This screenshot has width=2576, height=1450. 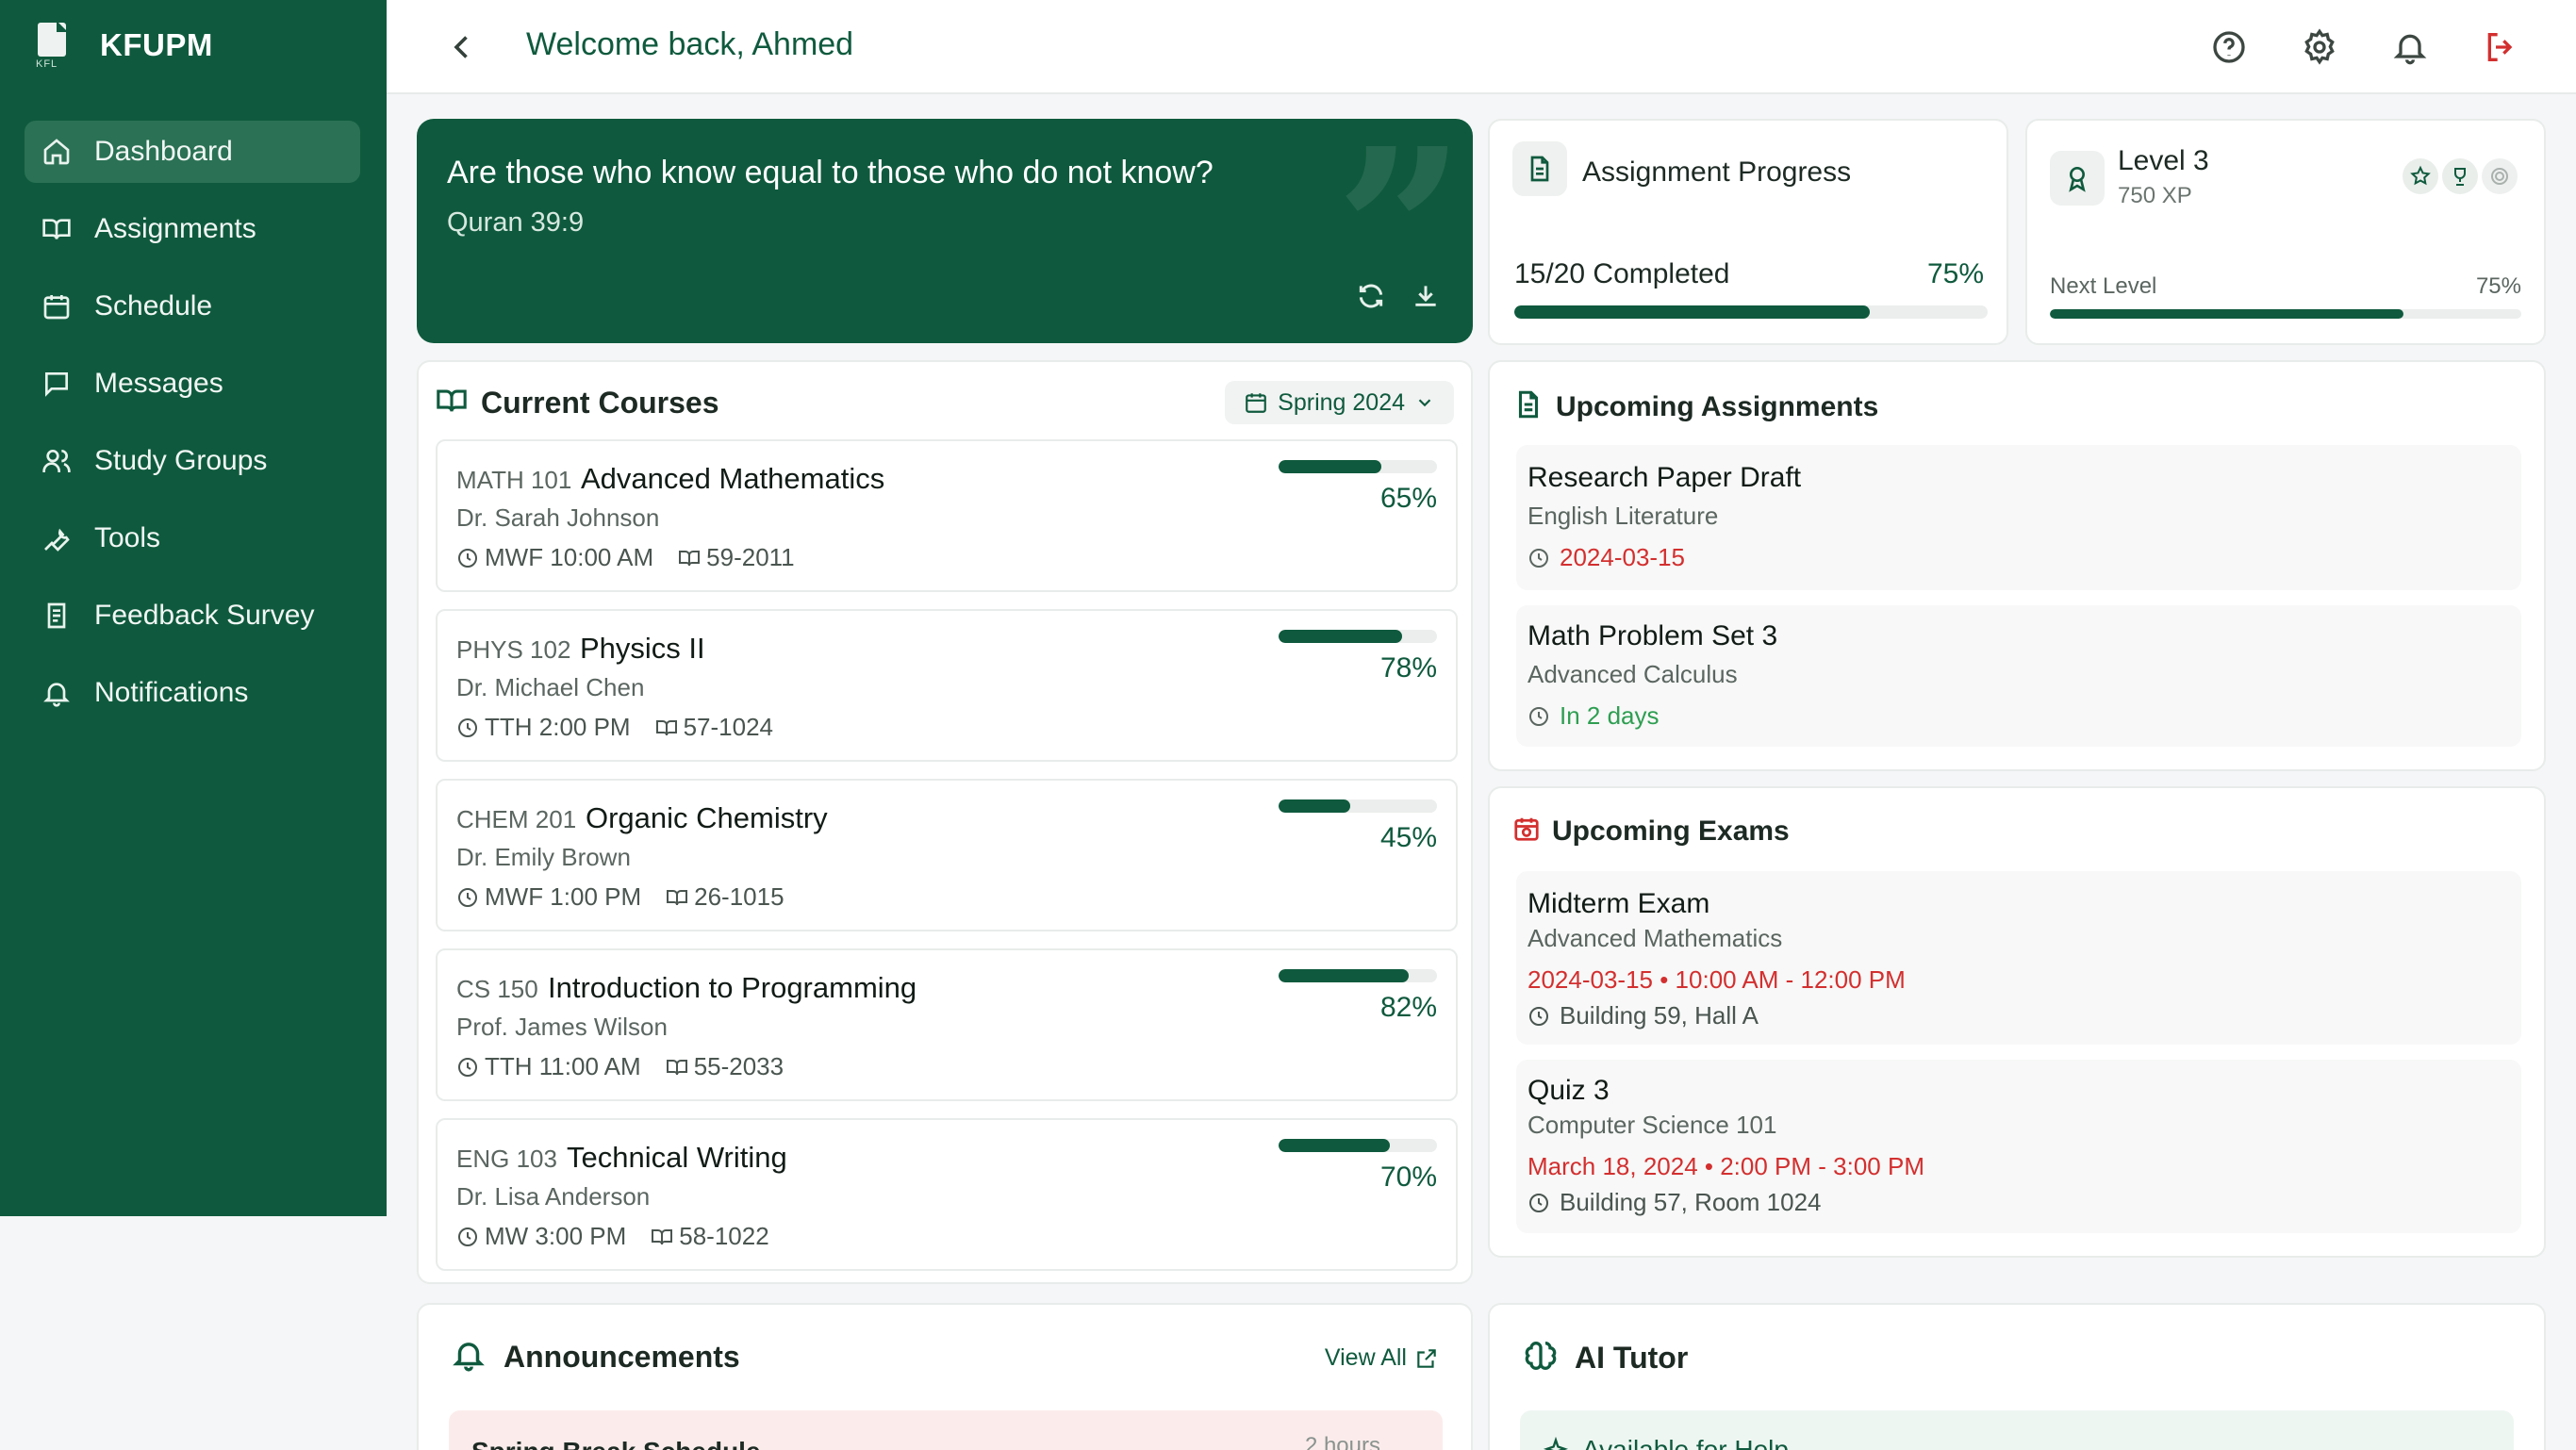 What do you see at coordinates (2285, 314) in the screenshot?
I see `level-progress-bar` at bounding box center [2285, 314].